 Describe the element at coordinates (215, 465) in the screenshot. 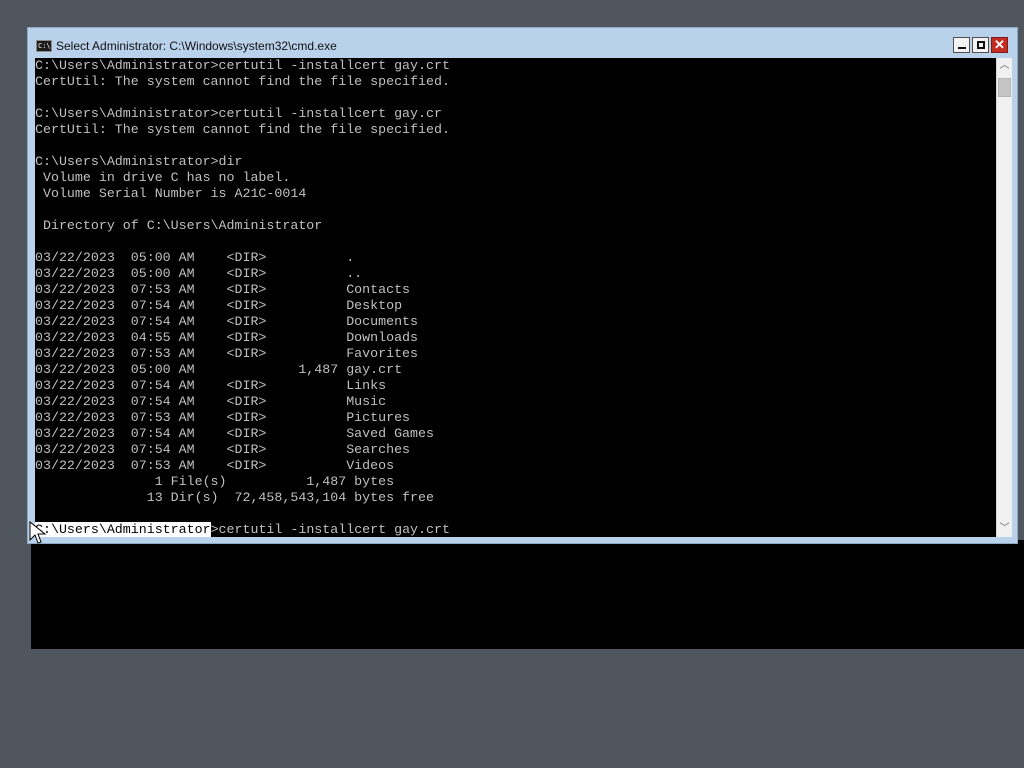

I see `console-line: 03/22/2023 07:53 AM <DIR> Videos` at that location.